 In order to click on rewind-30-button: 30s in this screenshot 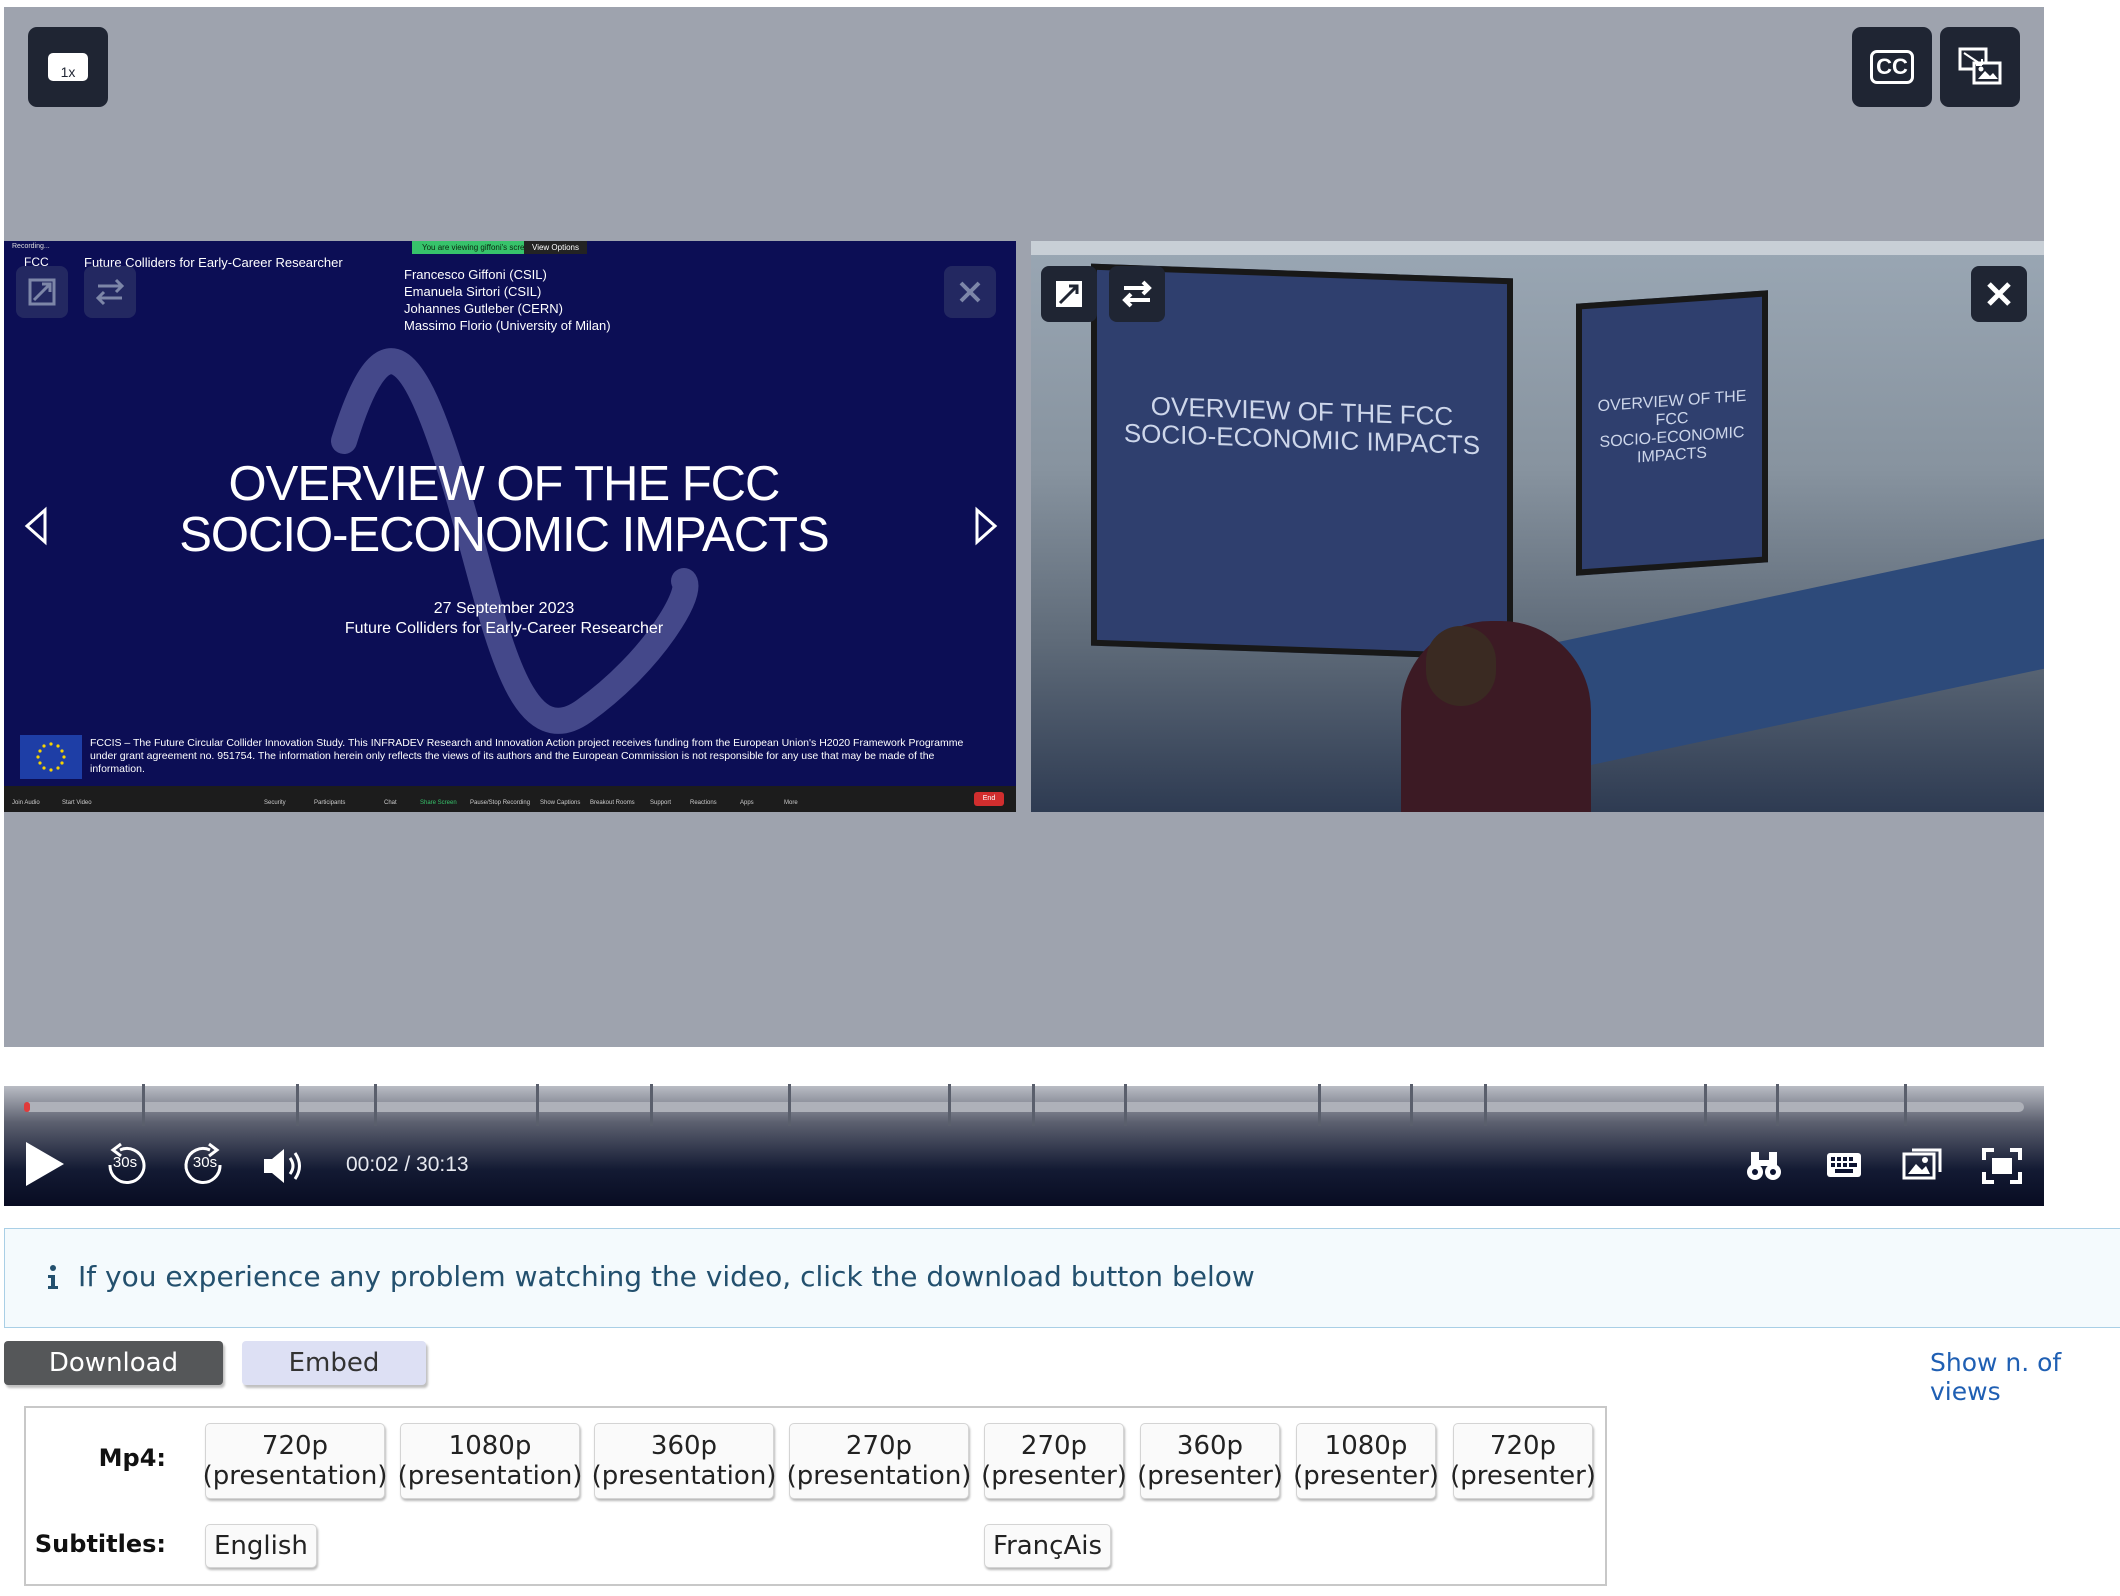, I will do `click(125, 1165)`.